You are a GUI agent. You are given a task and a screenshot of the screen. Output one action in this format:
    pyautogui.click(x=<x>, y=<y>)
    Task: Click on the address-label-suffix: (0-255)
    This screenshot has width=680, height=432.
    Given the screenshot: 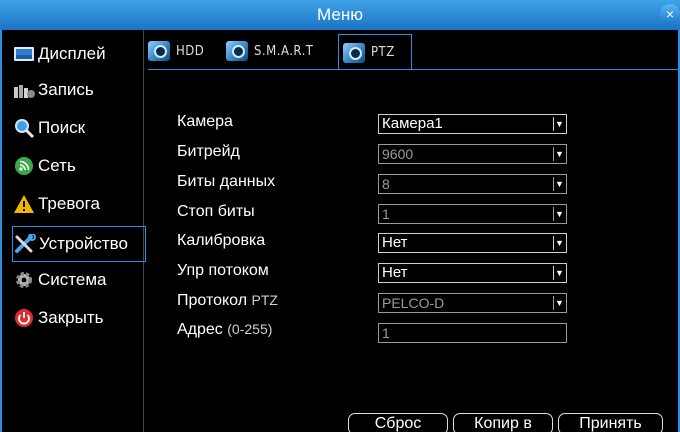 What is the action you would take?
    pyautogui.click(x=250, y=329)
    